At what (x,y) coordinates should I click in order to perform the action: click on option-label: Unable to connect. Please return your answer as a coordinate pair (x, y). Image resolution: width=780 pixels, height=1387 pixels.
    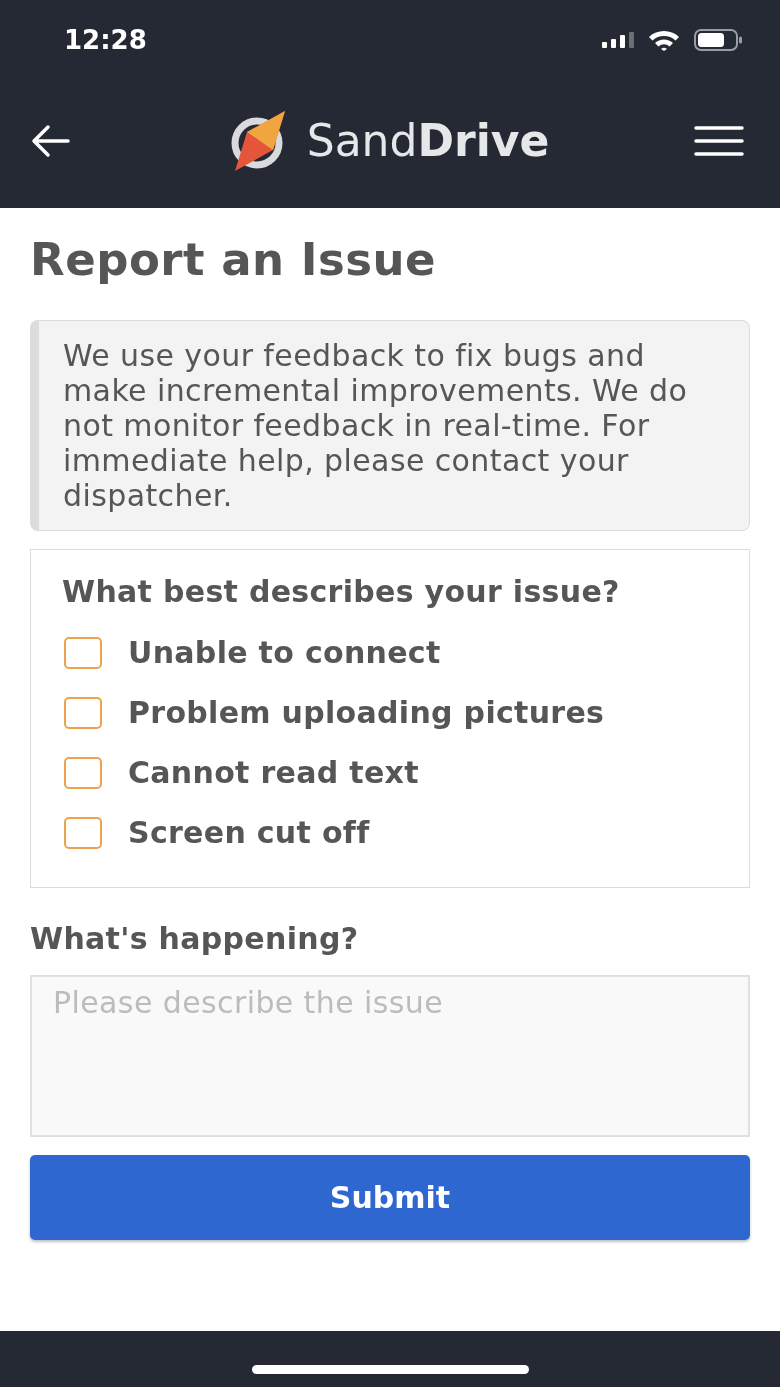
    Looking at the image, I should click on (284, 653).